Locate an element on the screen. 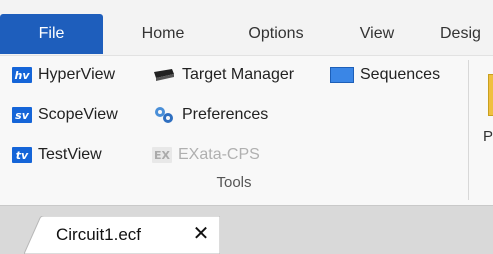 This screenshot has height=254, width=493. hyperview-button: hv HyperView is located at coordinates (63, 75).